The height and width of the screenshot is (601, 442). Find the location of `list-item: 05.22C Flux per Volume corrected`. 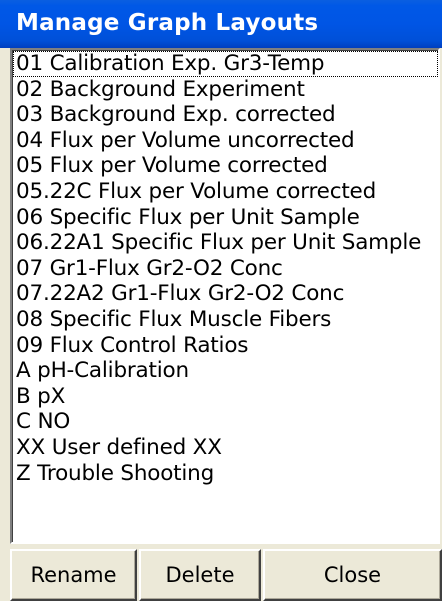

list-item: 05.22C Flux per Volume corrected is located at coordinates (225, 192).